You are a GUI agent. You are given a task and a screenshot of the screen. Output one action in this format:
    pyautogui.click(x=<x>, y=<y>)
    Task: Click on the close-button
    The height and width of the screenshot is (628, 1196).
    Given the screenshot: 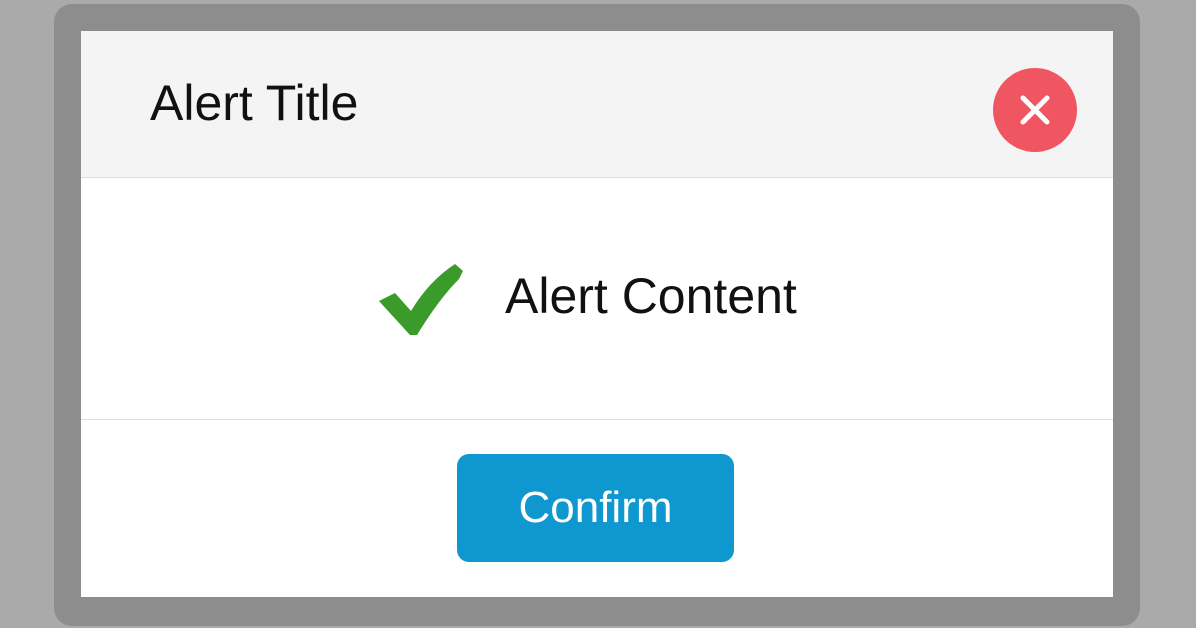 What is the action you would take?
    pyautogui.click(x=1035, y=110)
    